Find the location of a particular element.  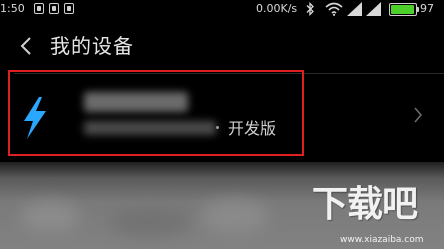

status-bar: 1:50 0.00K/s 97 is located at coordinates (222, 9).